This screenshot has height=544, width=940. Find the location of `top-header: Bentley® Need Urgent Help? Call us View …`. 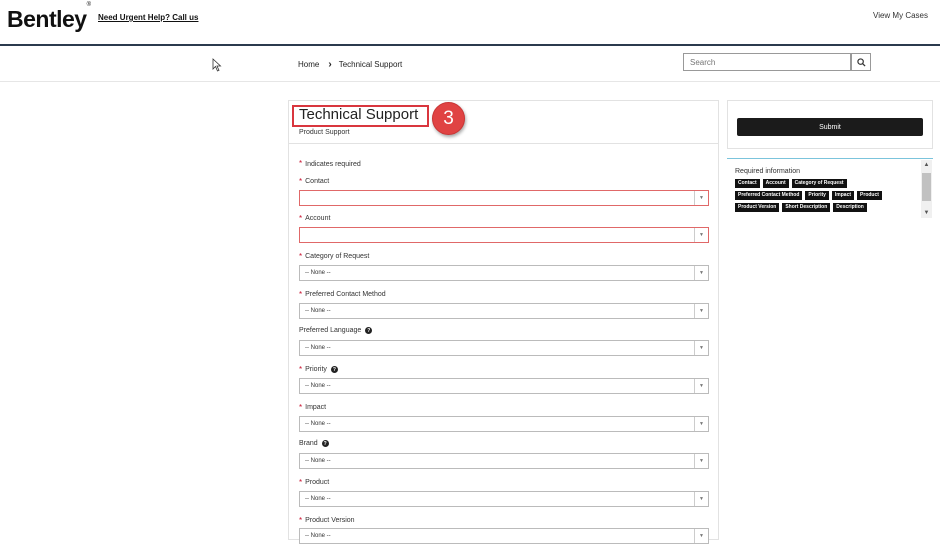

top-header: Bentley® Need Urgent Help? Call us View … is located at coordinates (470, 23).